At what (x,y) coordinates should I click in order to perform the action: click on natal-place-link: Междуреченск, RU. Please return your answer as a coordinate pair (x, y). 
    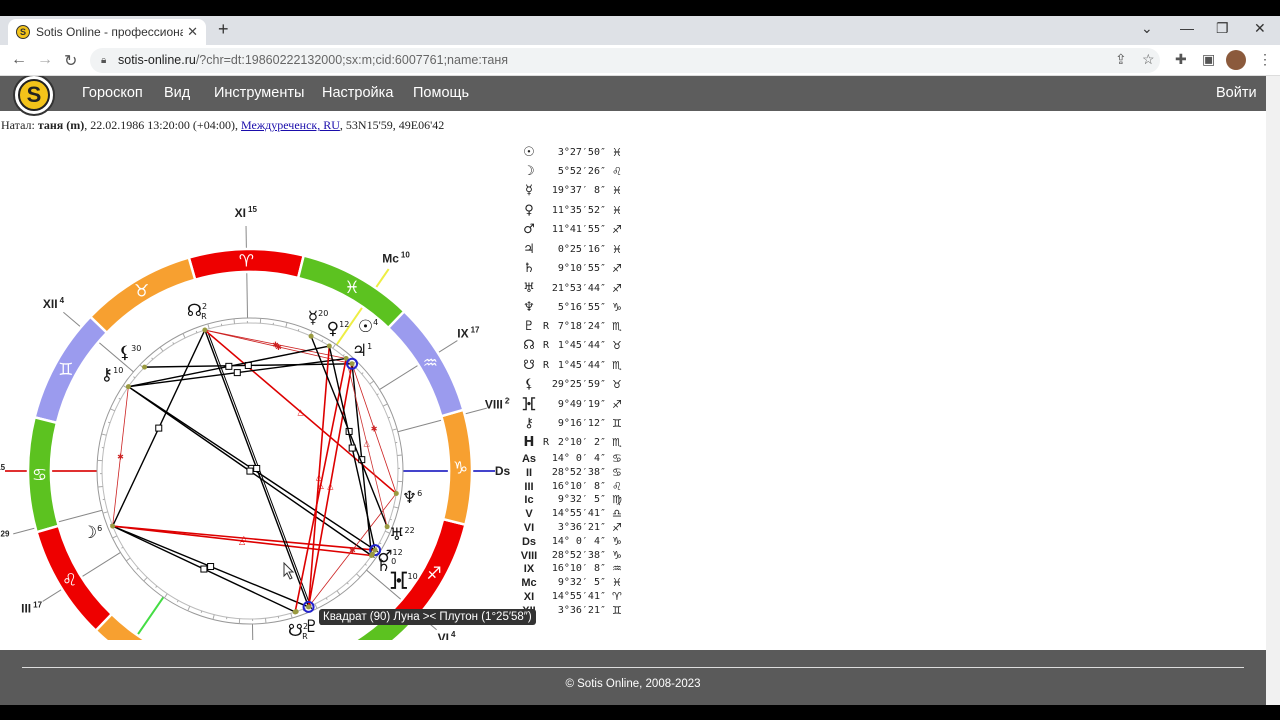
    Looking at the image, I should click on (290, 125).